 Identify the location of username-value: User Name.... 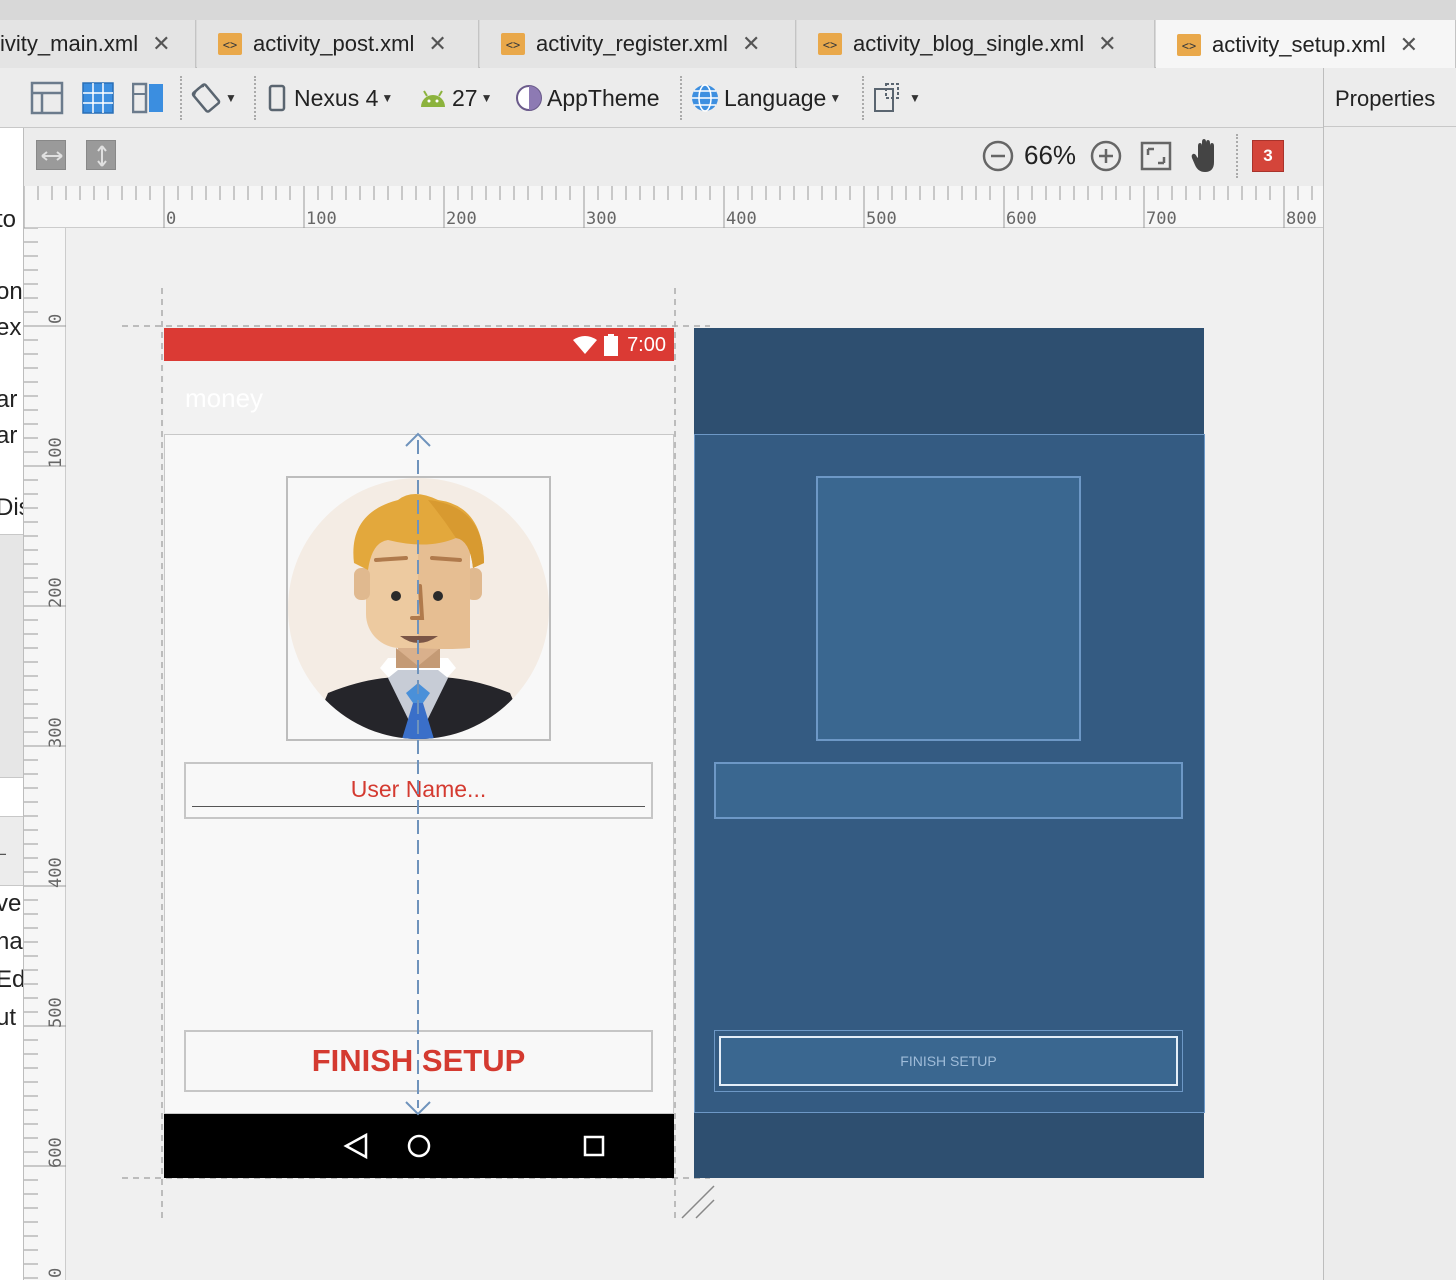
(418, 789).